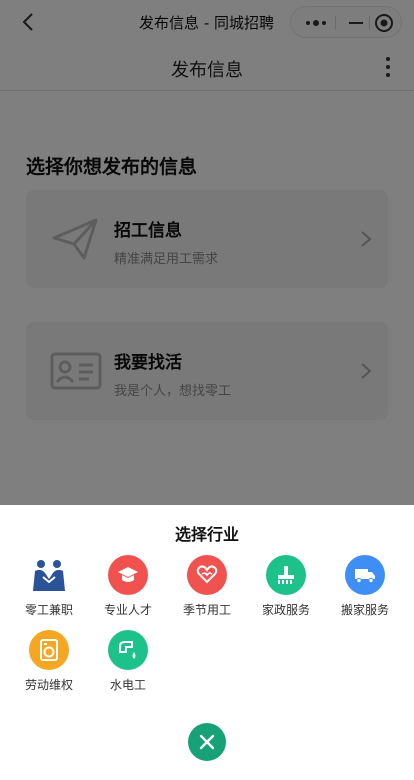 Image resolution: width=414 pixels, height=780 pixels. I want to click on faucet-icon, so click(128, 650).